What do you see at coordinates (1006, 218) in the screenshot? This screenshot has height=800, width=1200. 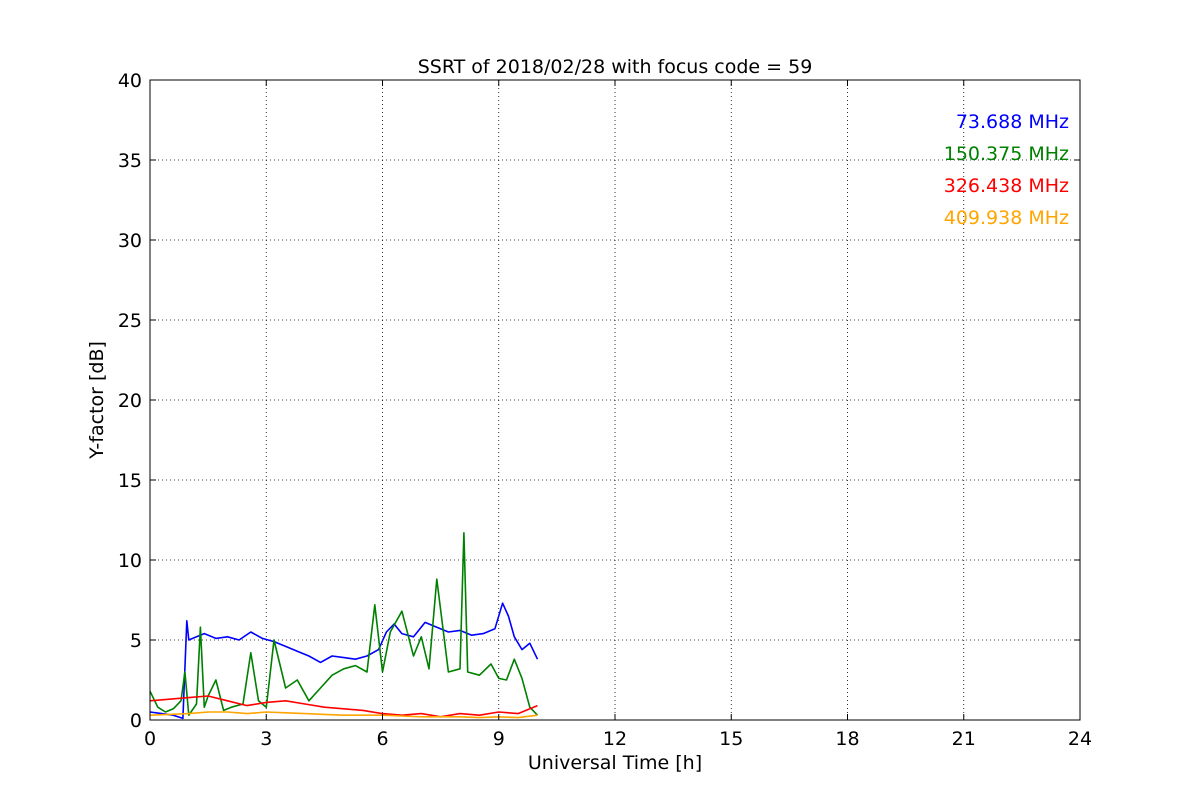 I see `legend-entry-3: 409.938 MHz` at bounding box center [1006, 218].